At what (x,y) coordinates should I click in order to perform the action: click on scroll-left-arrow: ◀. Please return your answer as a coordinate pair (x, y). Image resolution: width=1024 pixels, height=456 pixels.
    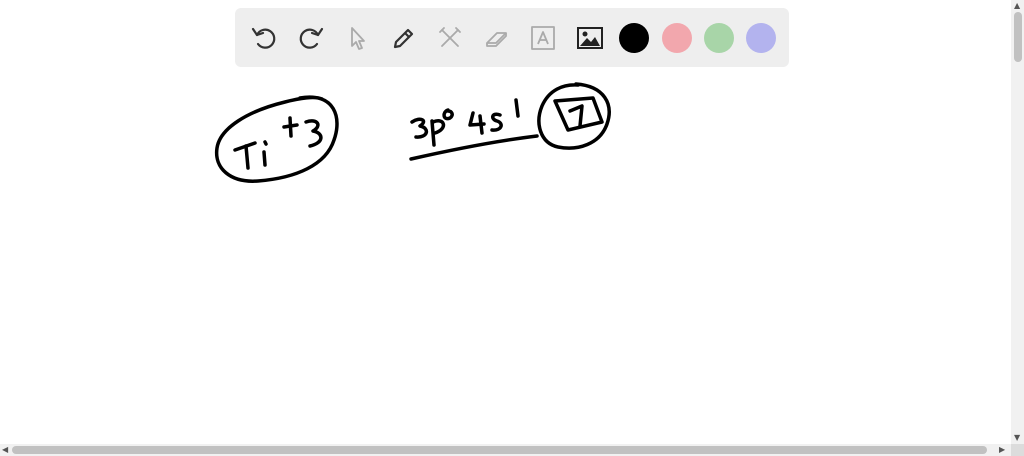
    Looking at the image, I should click on (5, 450).